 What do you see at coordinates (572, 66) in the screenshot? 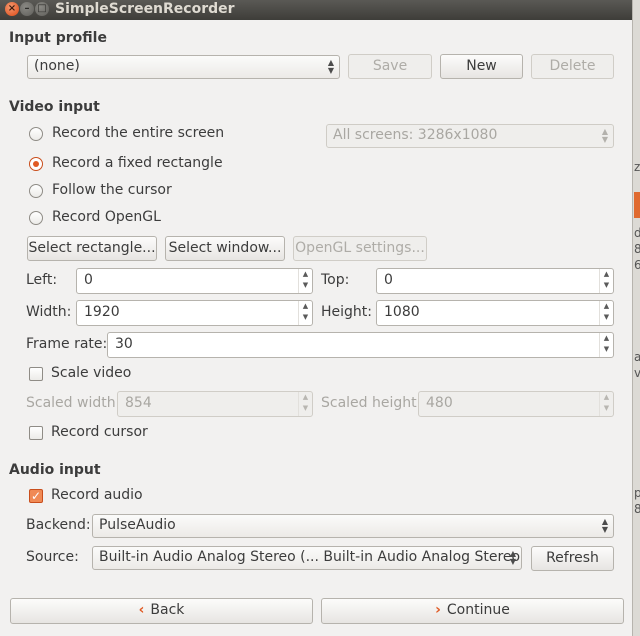
I see `delete-profile-button: Delete` at bounding box center [572, 66].